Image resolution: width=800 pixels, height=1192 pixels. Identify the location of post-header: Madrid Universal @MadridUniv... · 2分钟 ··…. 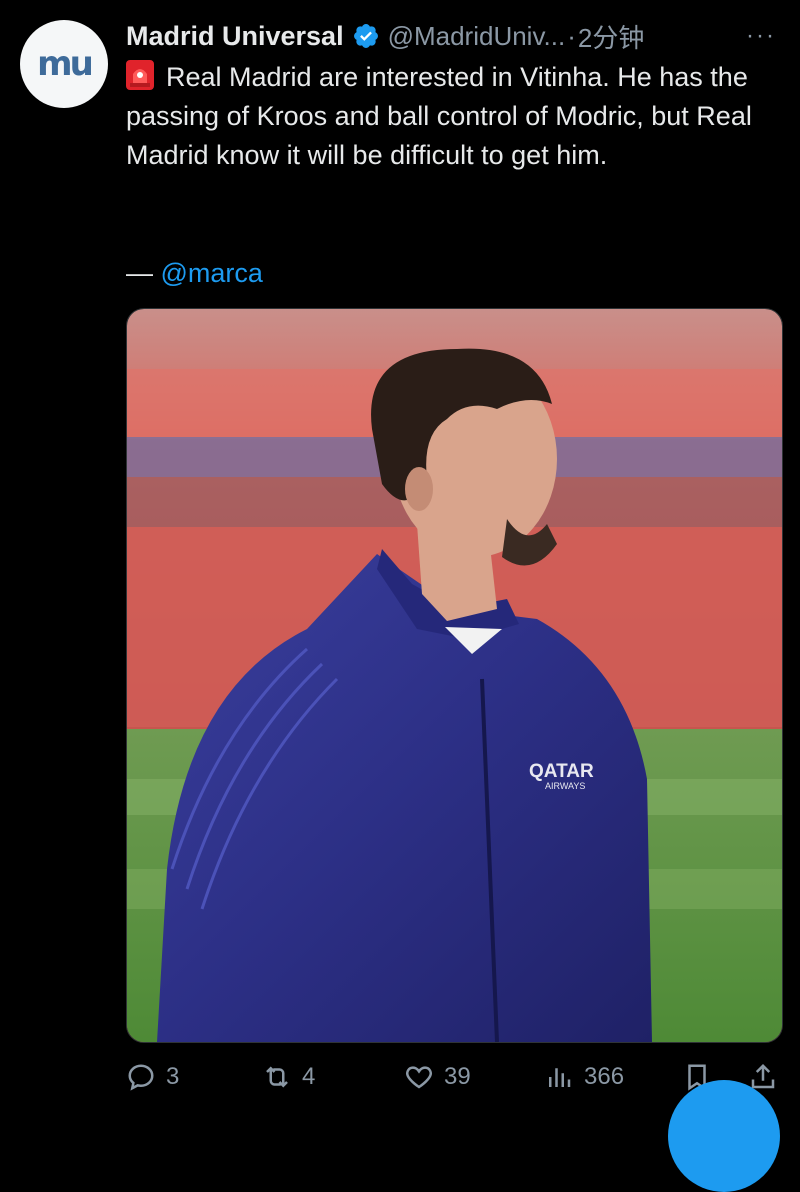
(453, 36).